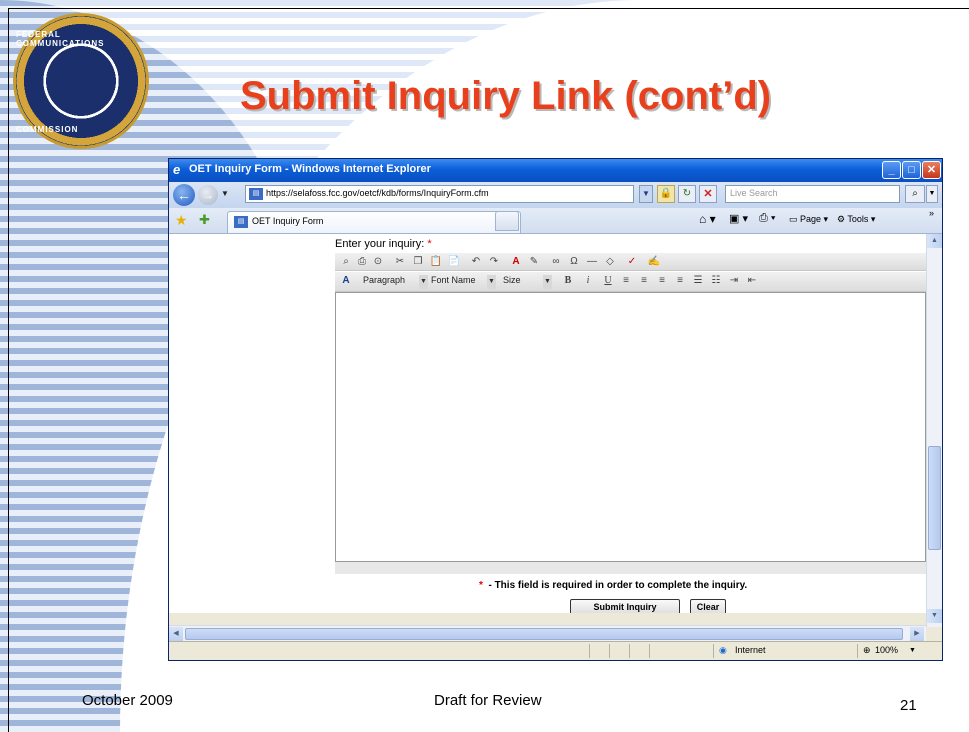  I want to click on refresh-icon: ↻, so click(687, 194).